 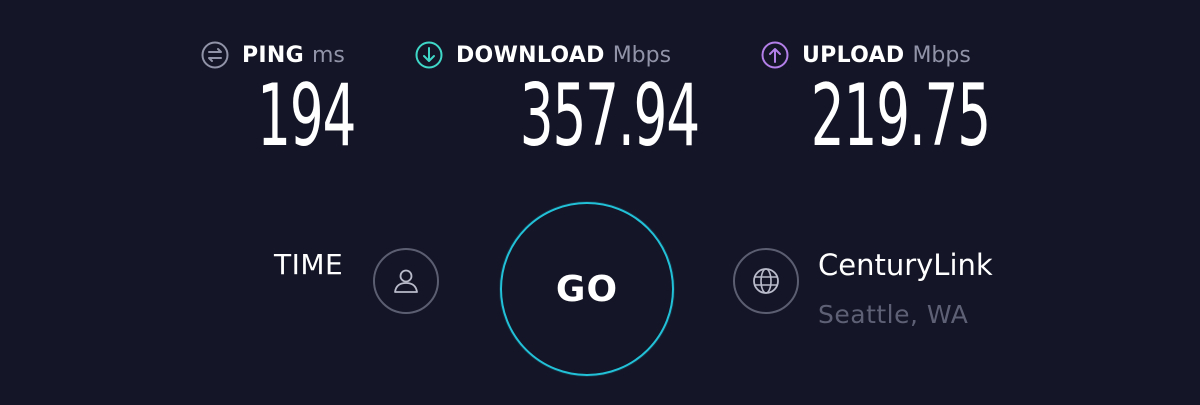 What do you see at coordinates (328, 55) in the screenshot?
I see `ping-unit: ms` at bounding box center [328, 55].